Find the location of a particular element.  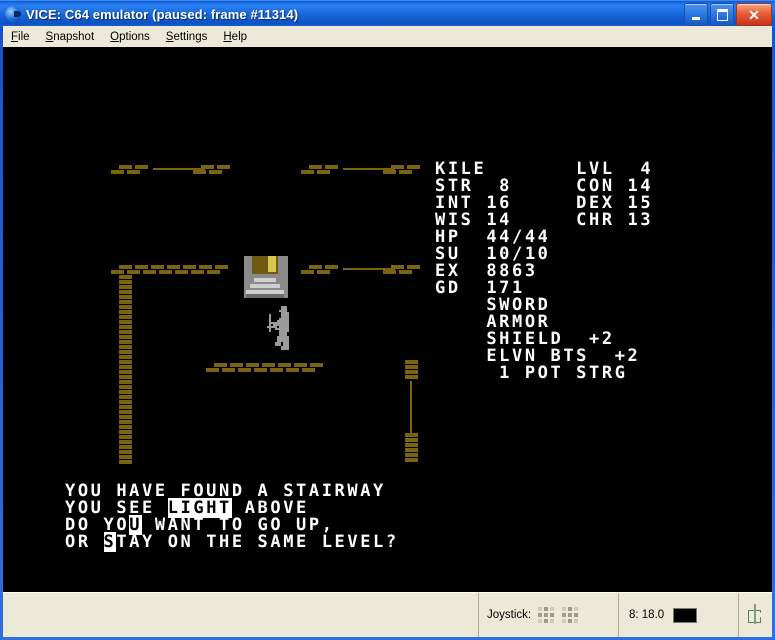

window-controls: ✕ is located at coordinates (728, 14).